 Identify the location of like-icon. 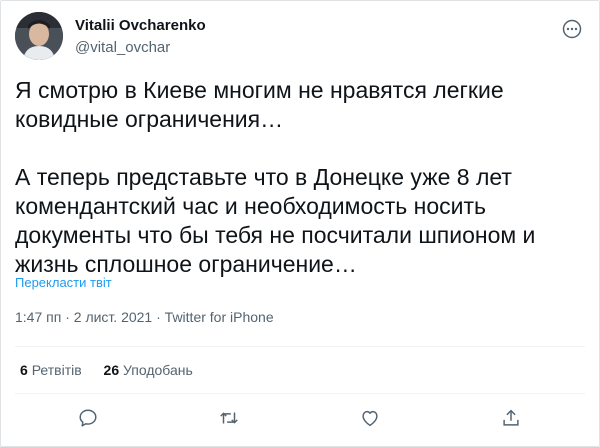
(370, 418).